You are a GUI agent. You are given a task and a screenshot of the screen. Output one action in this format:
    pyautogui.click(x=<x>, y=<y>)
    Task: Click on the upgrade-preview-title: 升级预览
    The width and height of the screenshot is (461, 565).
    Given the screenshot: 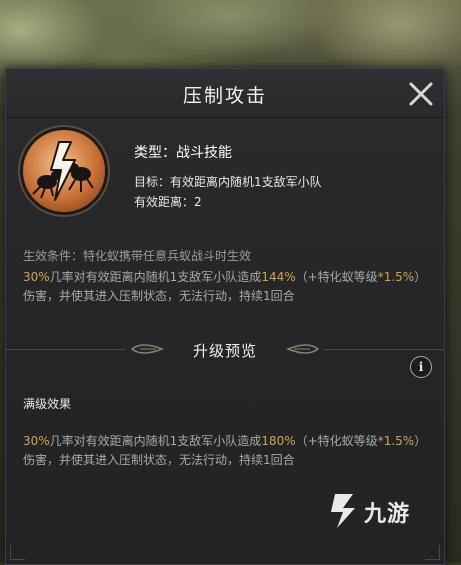 What is the action you would take?
    pyautogui.click(x=224, y=351)
    